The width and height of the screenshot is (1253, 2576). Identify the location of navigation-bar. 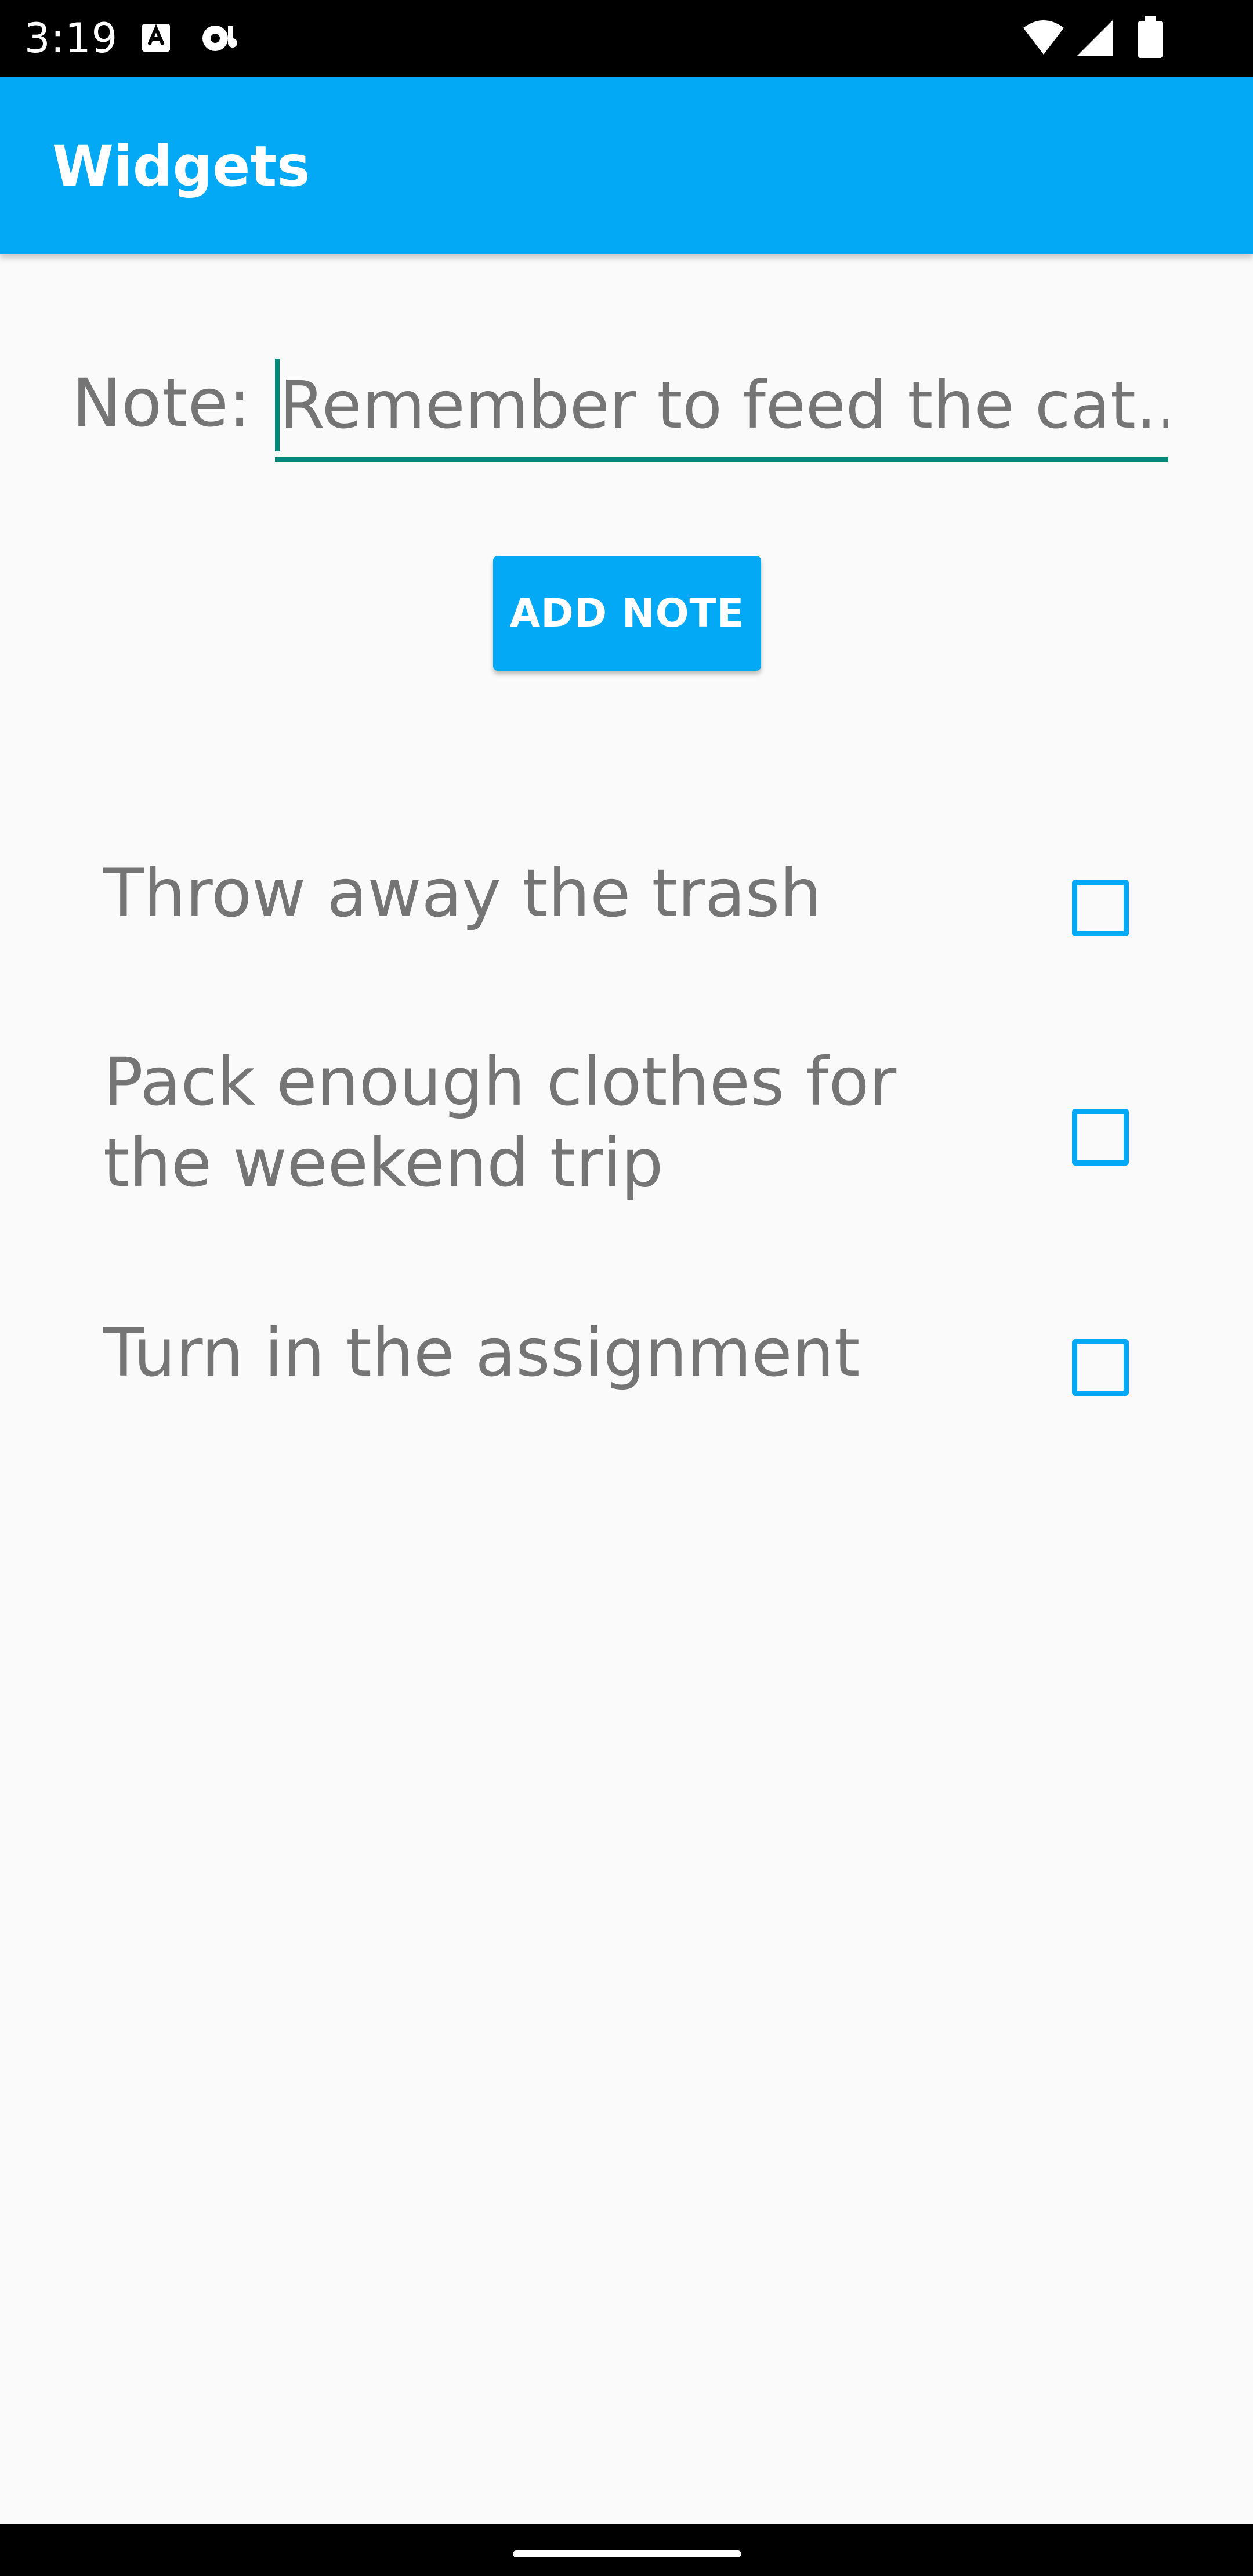
(626, 2550).